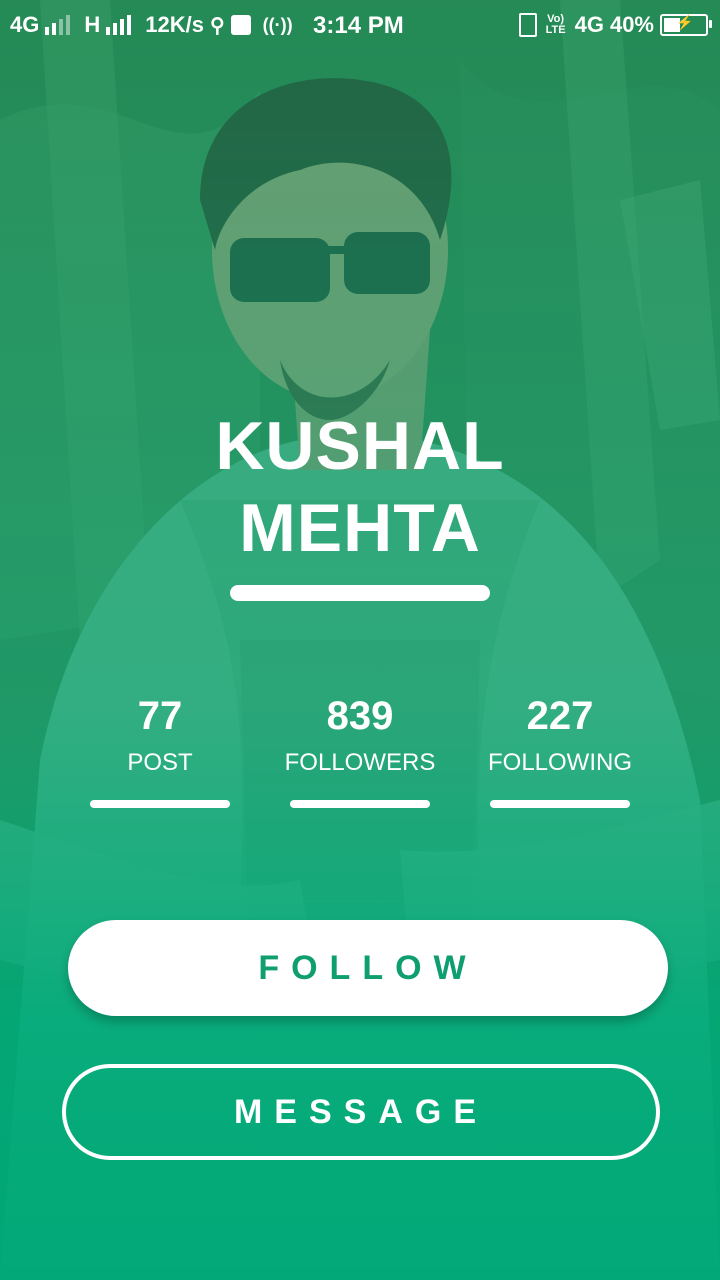 This screenshot has width=720, height=1280. What do you see at coordinates (277, 24) in the screenshot?
I see `hotspot-icon: ((·))` at bounding box center [277, 24].